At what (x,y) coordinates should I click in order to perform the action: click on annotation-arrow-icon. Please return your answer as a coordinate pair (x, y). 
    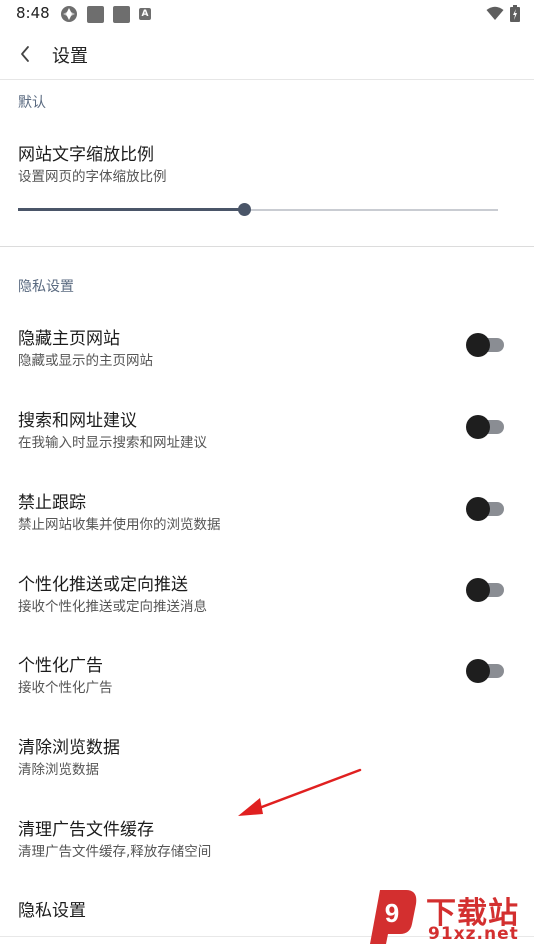
    Looking at the image, I should click on (300, 792).